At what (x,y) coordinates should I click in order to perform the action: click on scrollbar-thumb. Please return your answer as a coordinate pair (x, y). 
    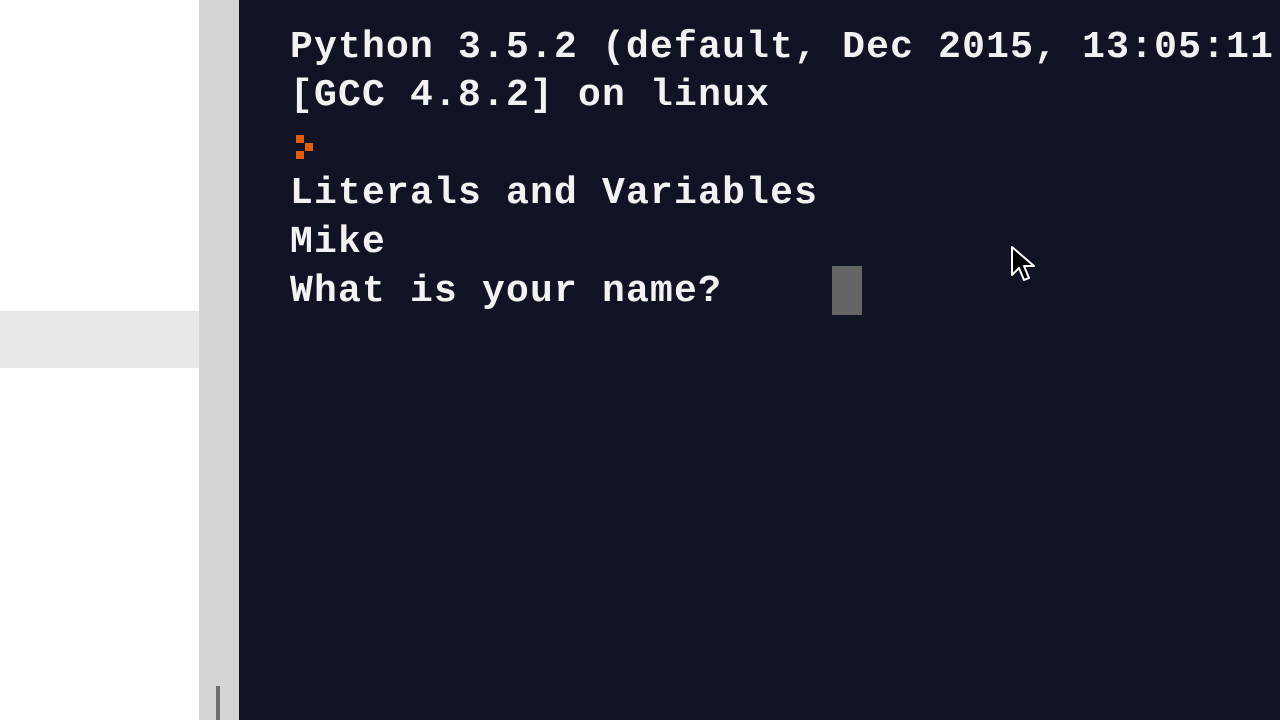
    Looking at the image, I should click on (218, 703).